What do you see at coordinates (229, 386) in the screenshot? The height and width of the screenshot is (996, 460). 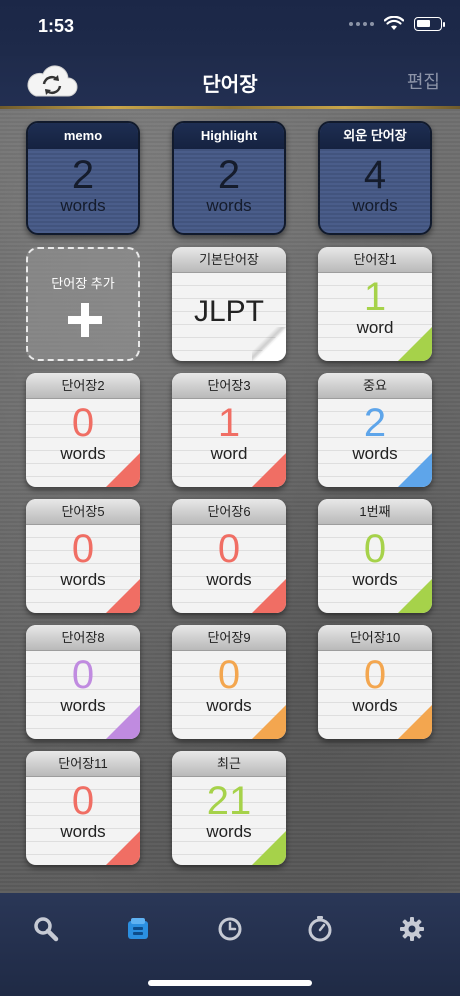 I see `tile-title: 단어장3` at bounding box center [229, 386].